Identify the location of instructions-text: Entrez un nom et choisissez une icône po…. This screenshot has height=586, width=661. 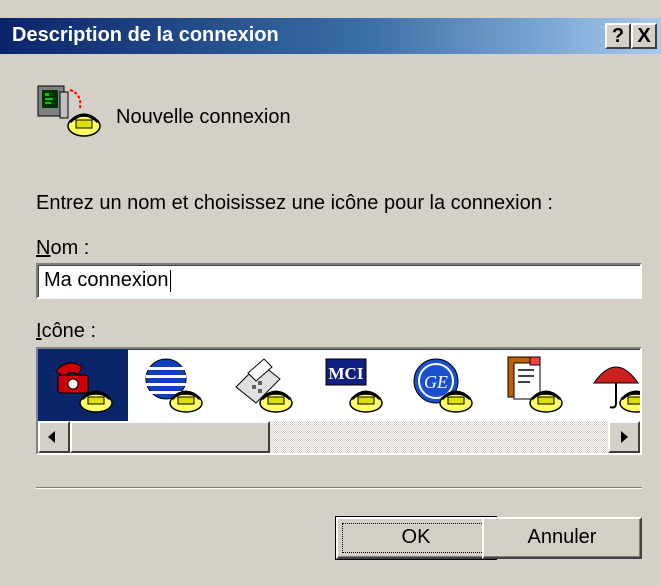
(294, 203).